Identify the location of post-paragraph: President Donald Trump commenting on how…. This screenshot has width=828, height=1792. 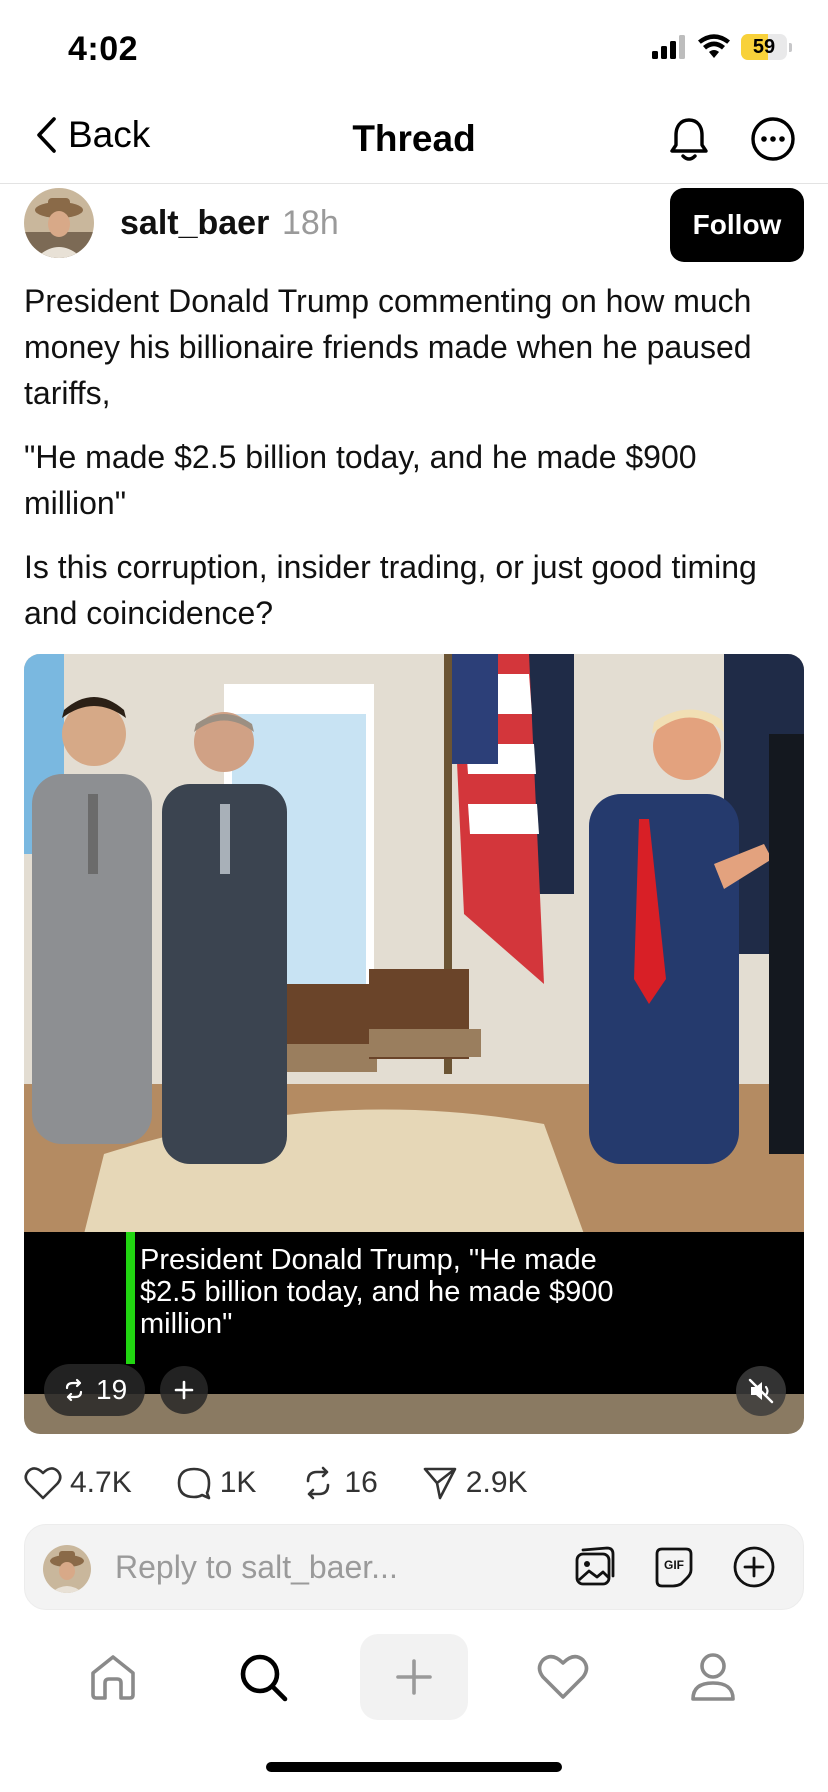
(388, 347).